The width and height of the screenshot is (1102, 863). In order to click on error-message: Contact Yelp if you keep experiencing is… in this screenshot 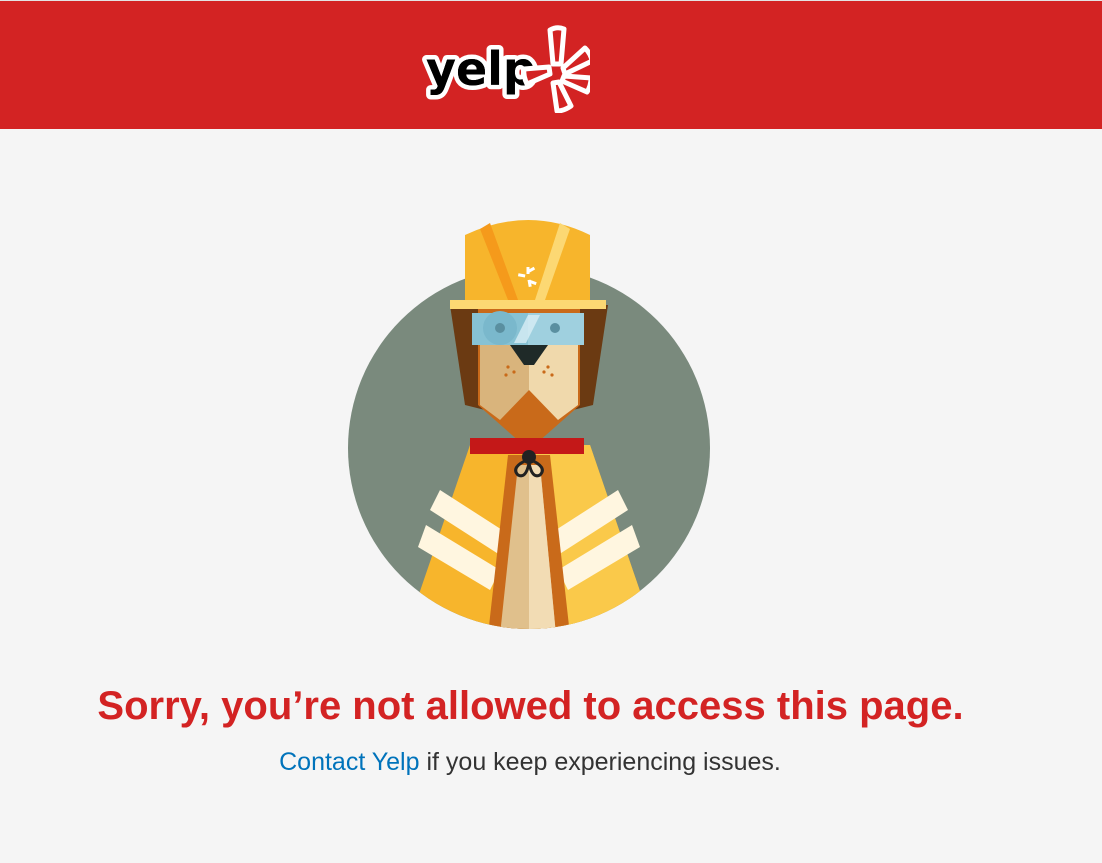, I will do `click(530, 762)`.